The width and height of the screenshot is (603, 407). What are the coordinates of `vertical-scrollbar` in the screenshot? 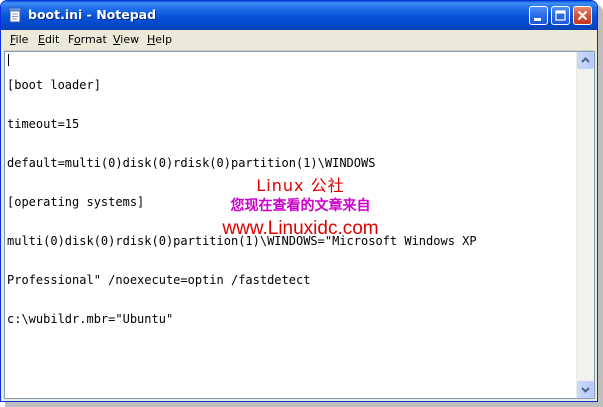 It's located at (585, 225).